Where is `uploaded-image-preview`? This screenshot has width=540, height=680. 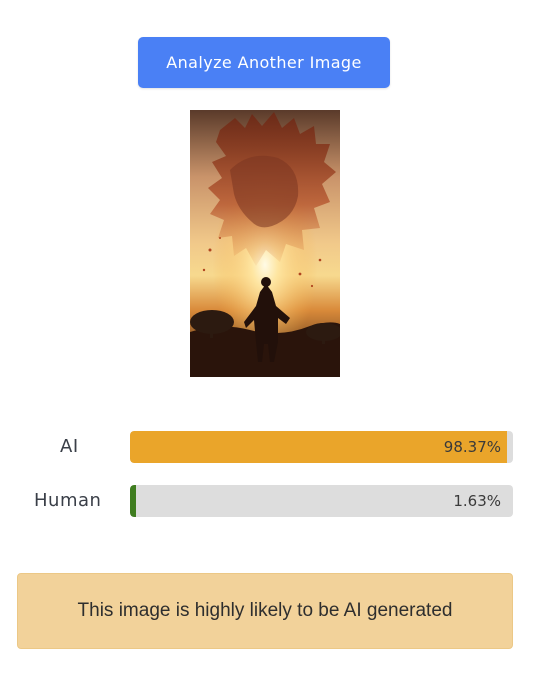 uploaded-image-preview is located at coordinates (265, 243).